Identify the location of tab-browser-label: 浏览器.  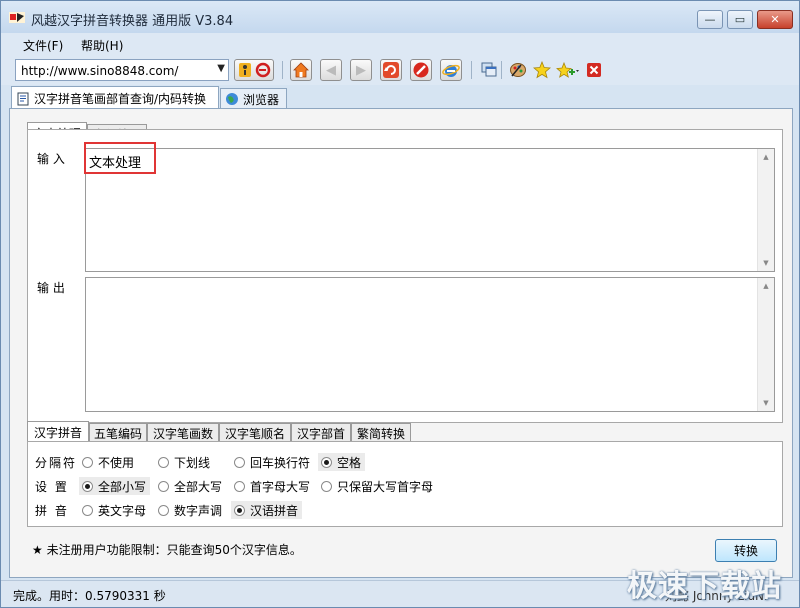
(261, 99).